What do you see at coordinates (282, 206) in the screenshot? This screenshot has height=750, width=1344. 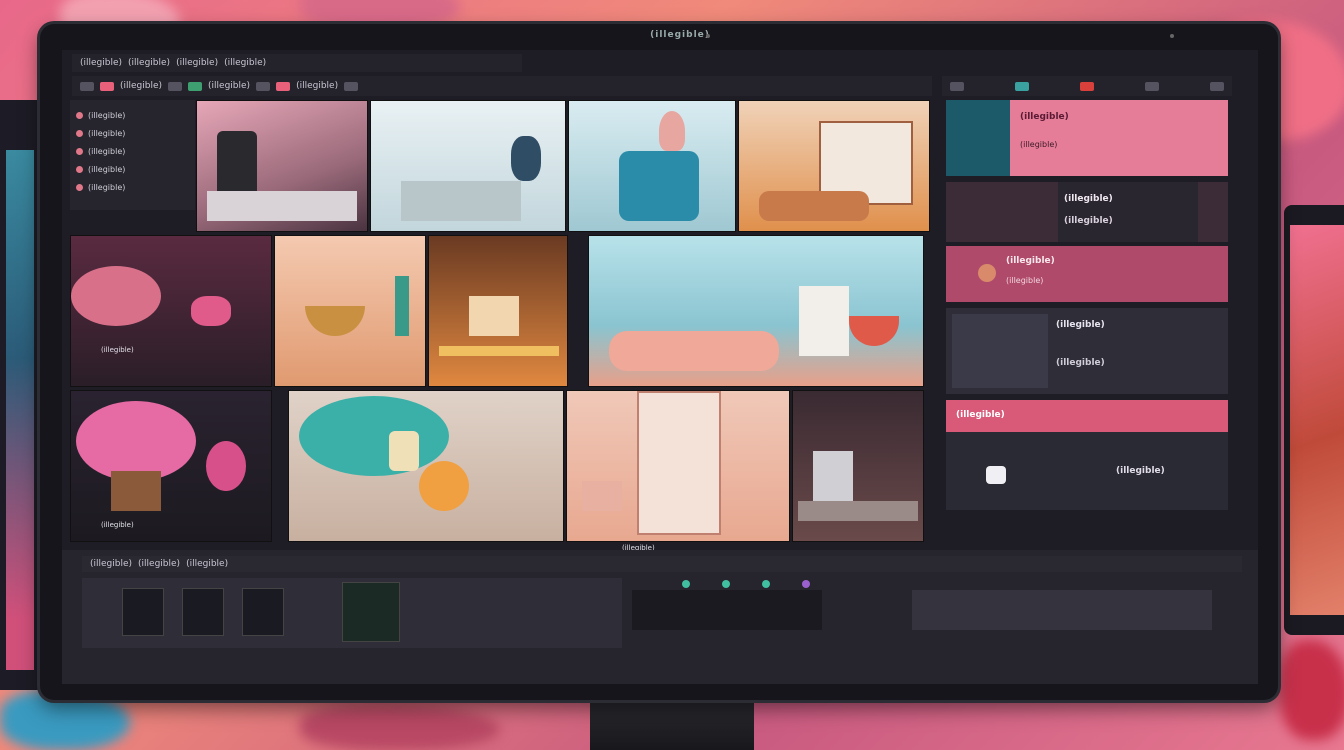 I see `bed-shape` at bounding box center [282, 206].